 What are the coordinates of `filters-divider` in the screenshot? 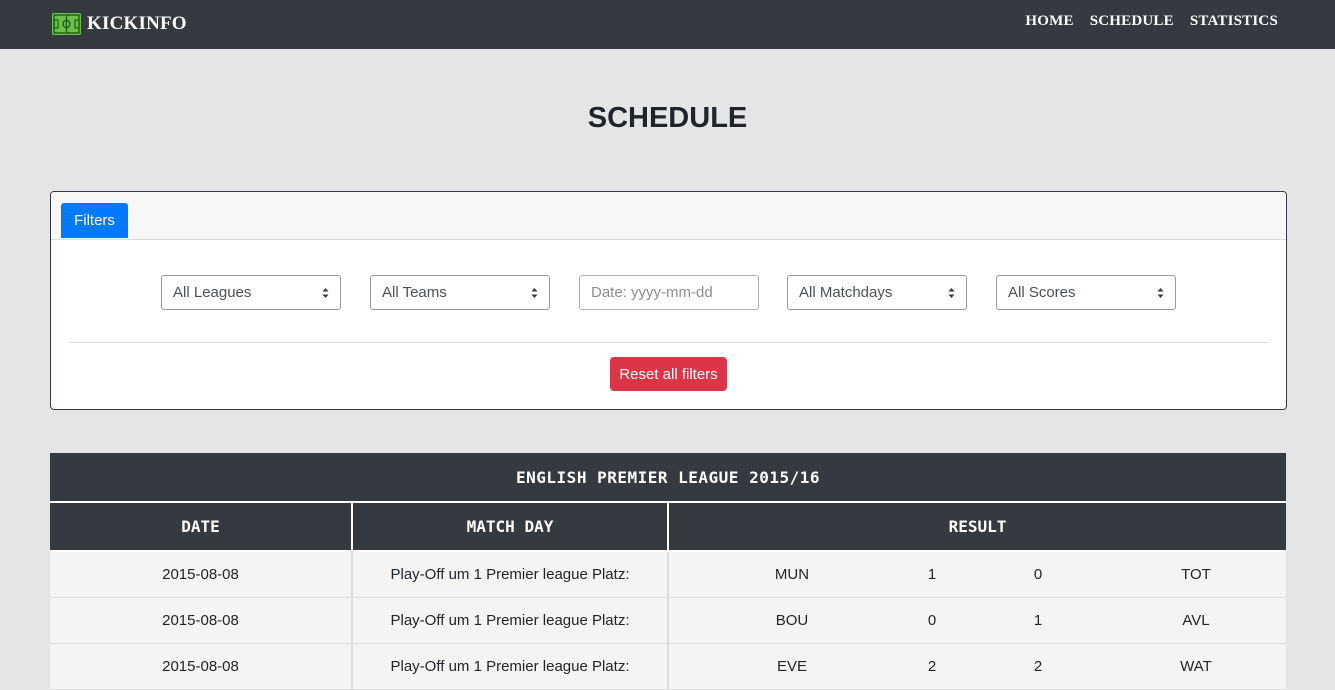 It's located at (669, 342).